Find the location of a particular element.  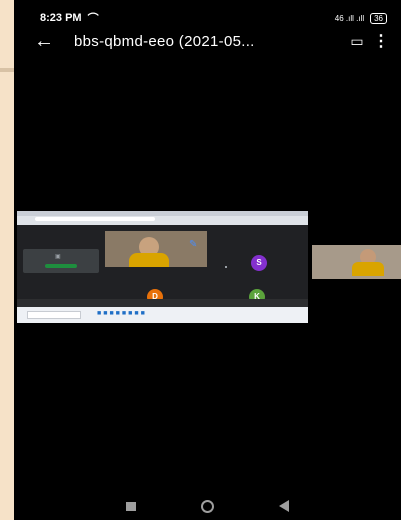

taskbar-app-icons: ■■■■■■■■ is located at coordinates (122, 313).